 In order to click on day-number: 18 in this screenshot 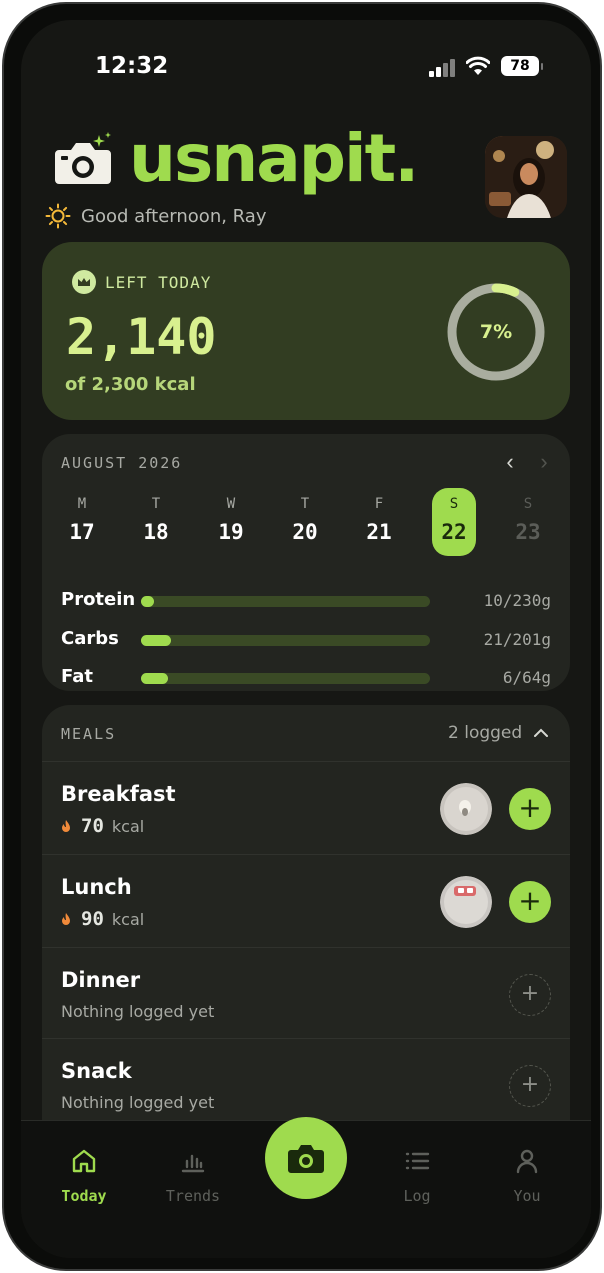, I will do `click(156, 532)`.